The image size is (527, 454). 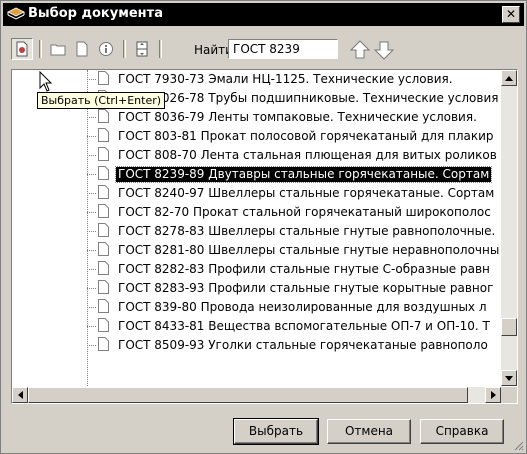 I want to click on vertical-scroll-thumb, so click(x=509, y=327).